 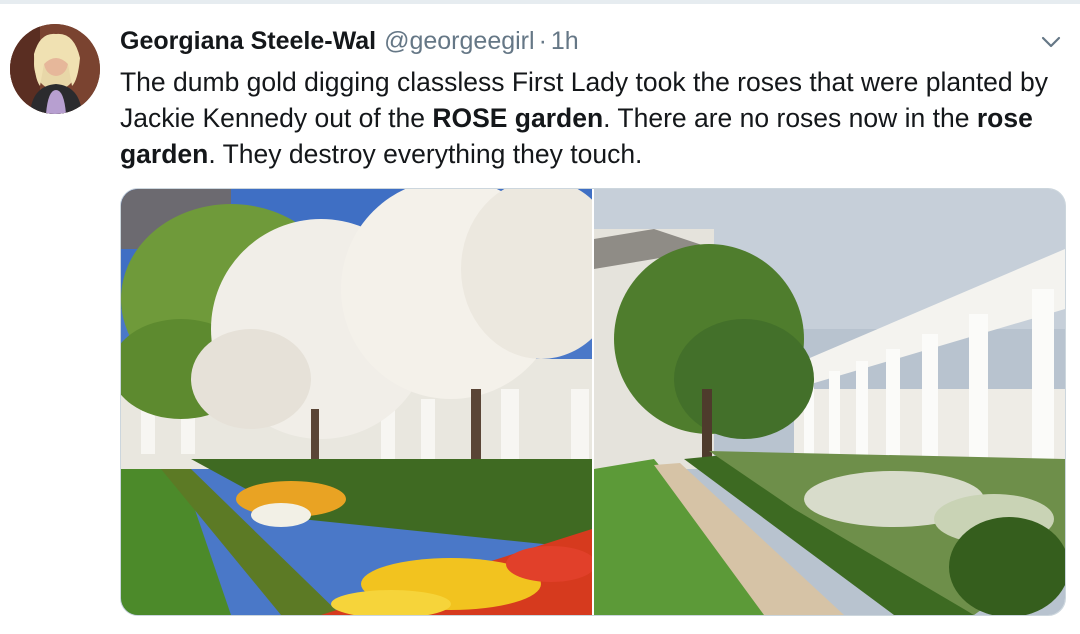 I want to click on avatar, so click(x=55, y=69).